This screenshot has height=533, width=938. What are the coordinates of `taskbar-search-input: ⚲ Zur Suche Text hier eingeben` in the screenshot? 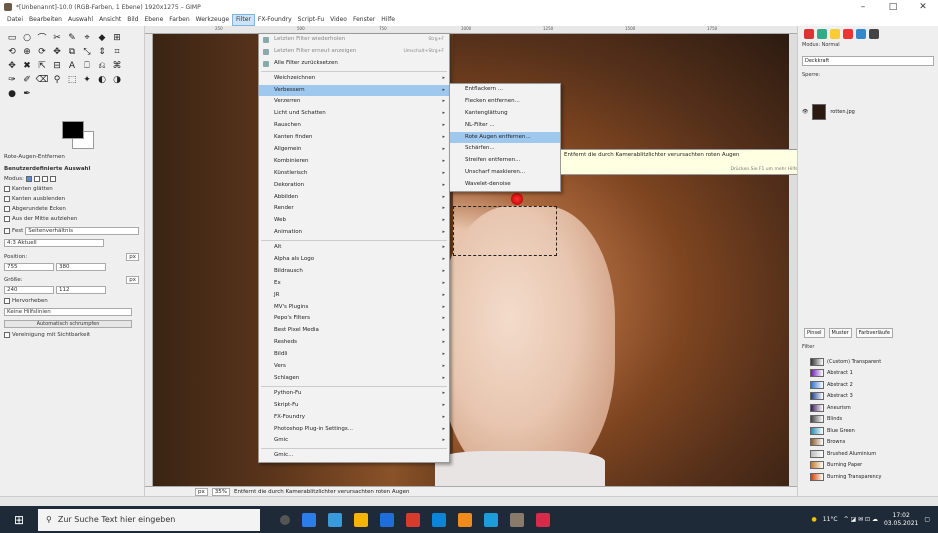 It's located at (149, 519).